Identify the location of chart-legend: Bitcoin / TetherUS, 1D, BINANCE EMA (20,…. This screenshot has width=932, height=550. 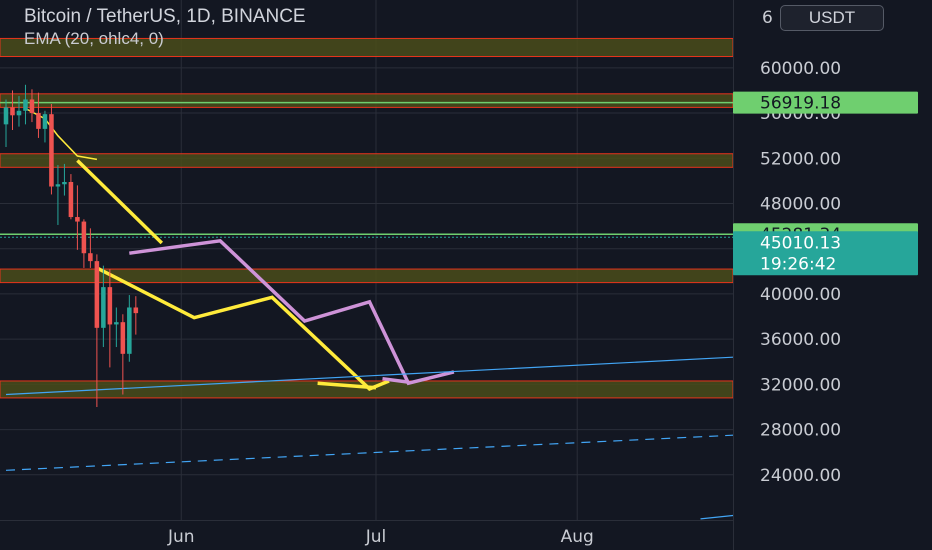
(165, 28).